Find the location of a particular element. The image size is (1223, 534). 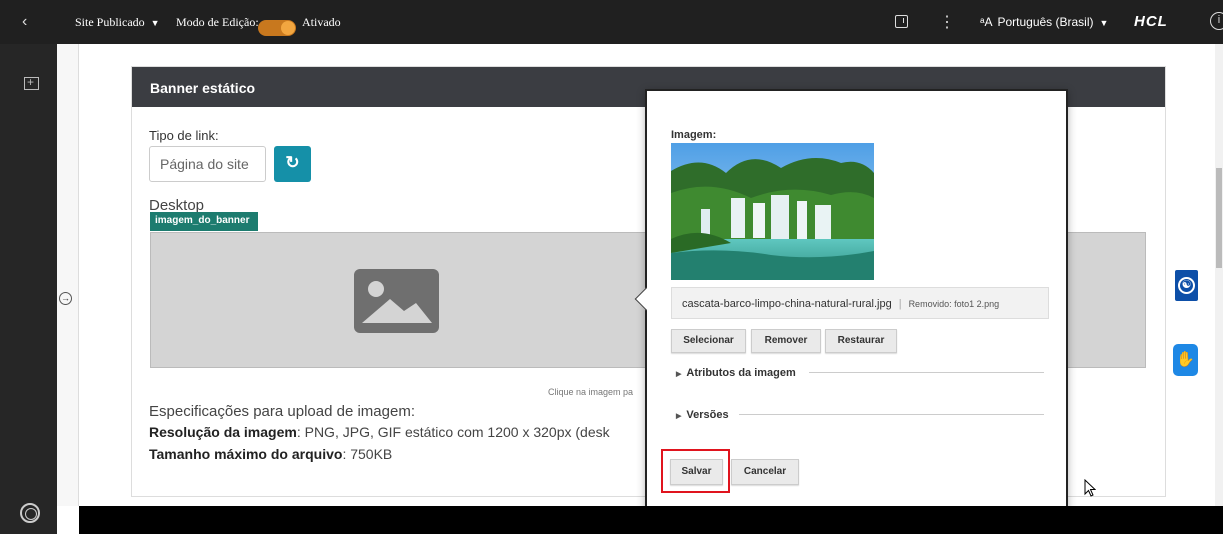

site-status-dropdown: Site Publicado ▼ is located at coordinates (117, 22).